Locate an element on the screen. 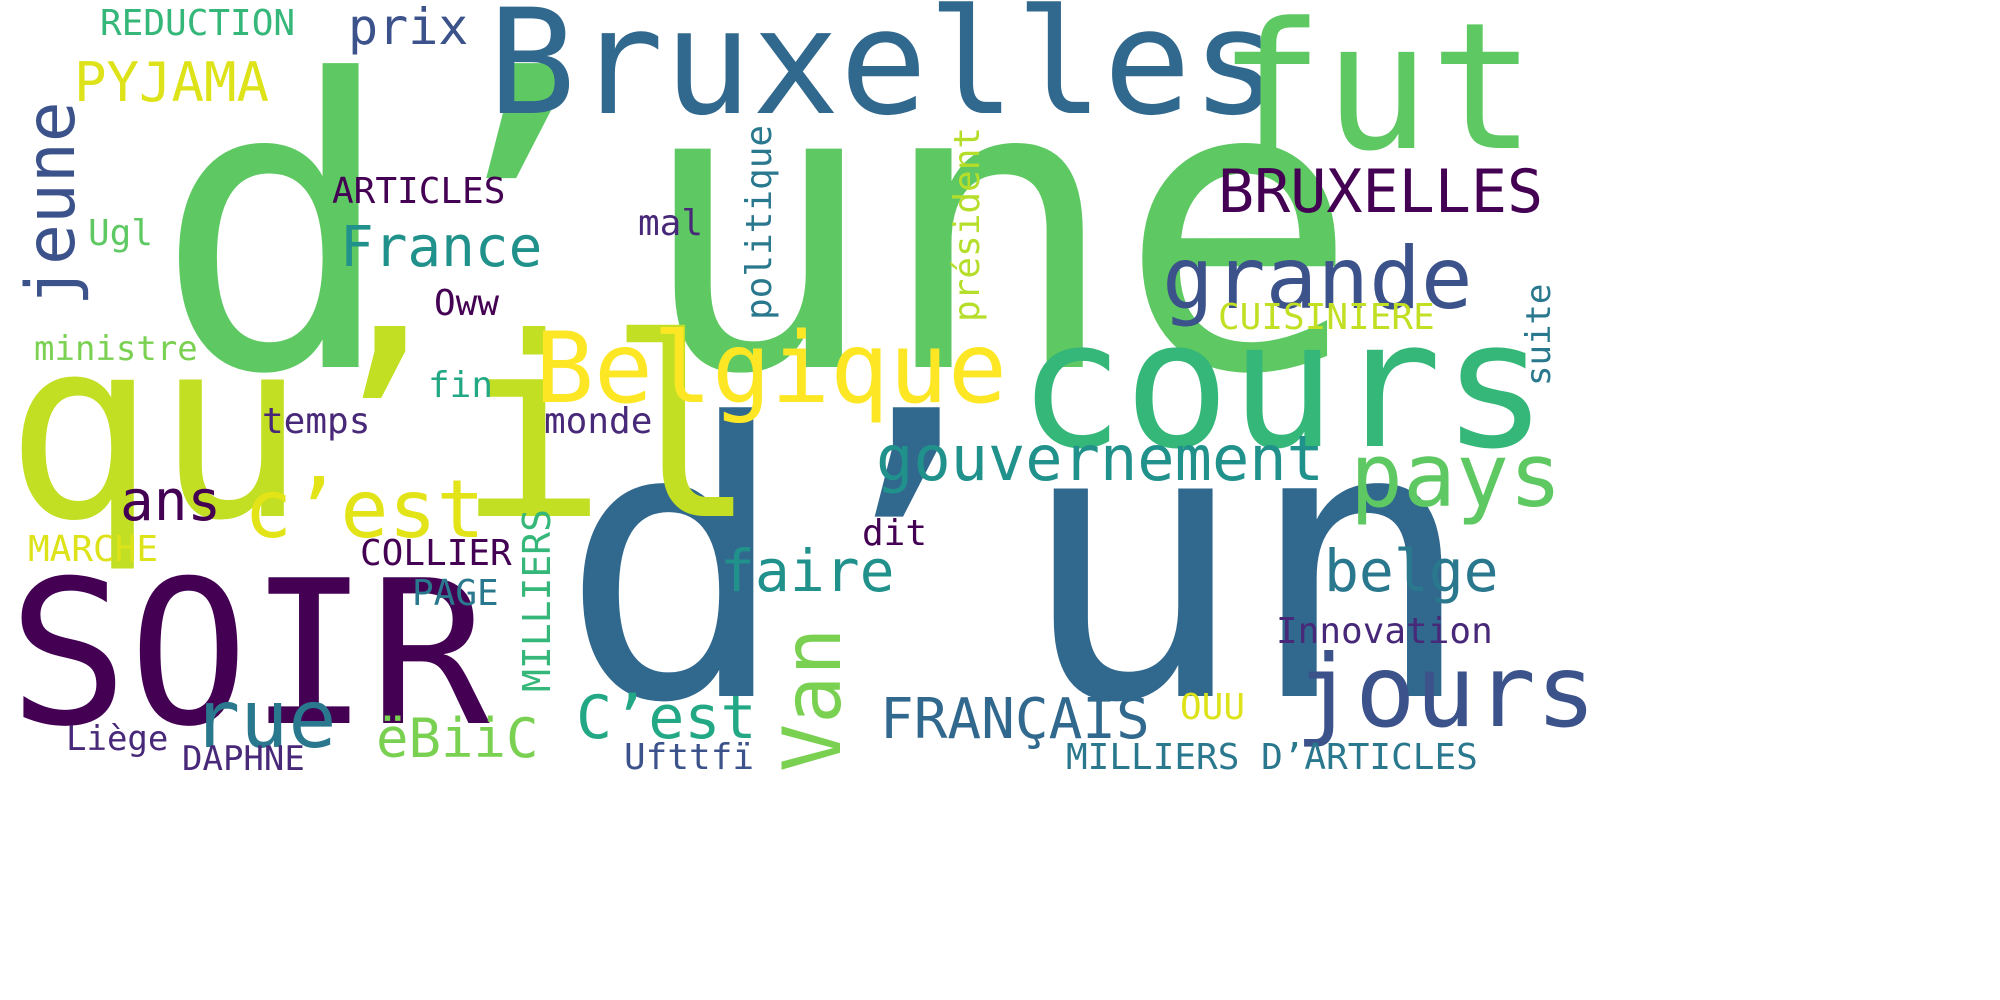 Image resolution: width=2000 pixels, height=1000 pixels. word-page: PAGE is located at coordinates (455, 593).